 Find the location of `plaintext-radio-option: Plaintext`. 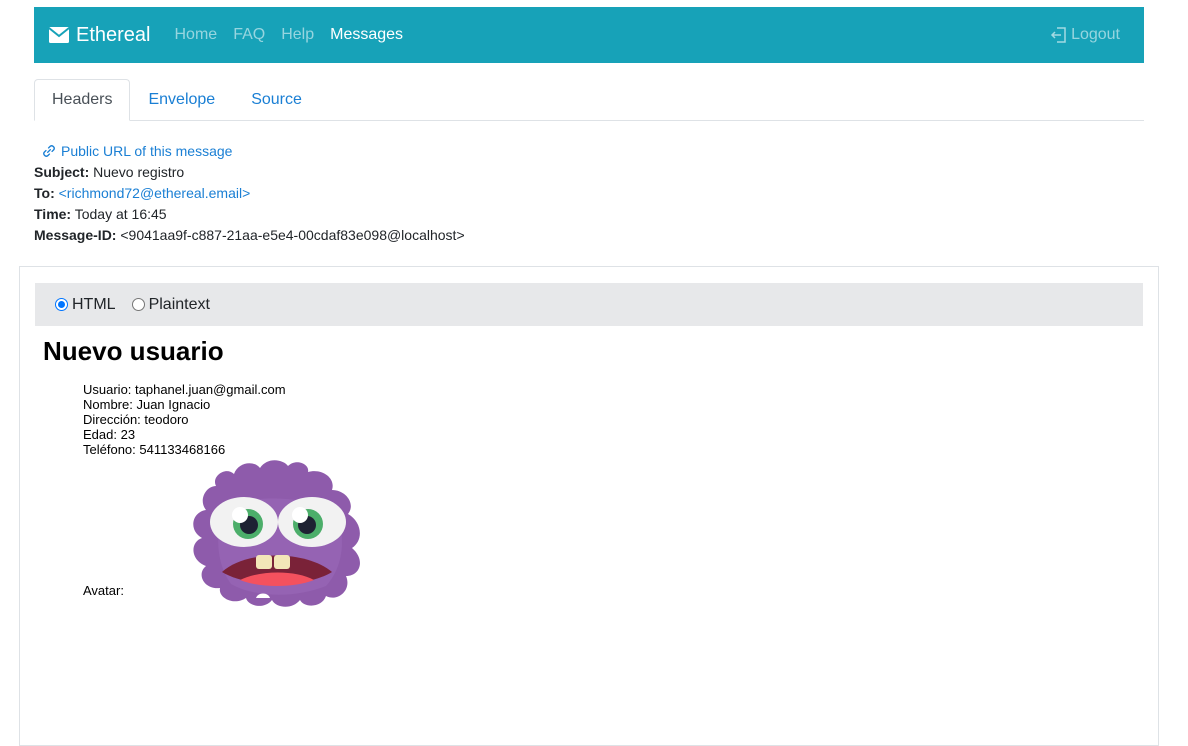

plaintext-radio-option: Plaintext is located at coordinates (170, 304).